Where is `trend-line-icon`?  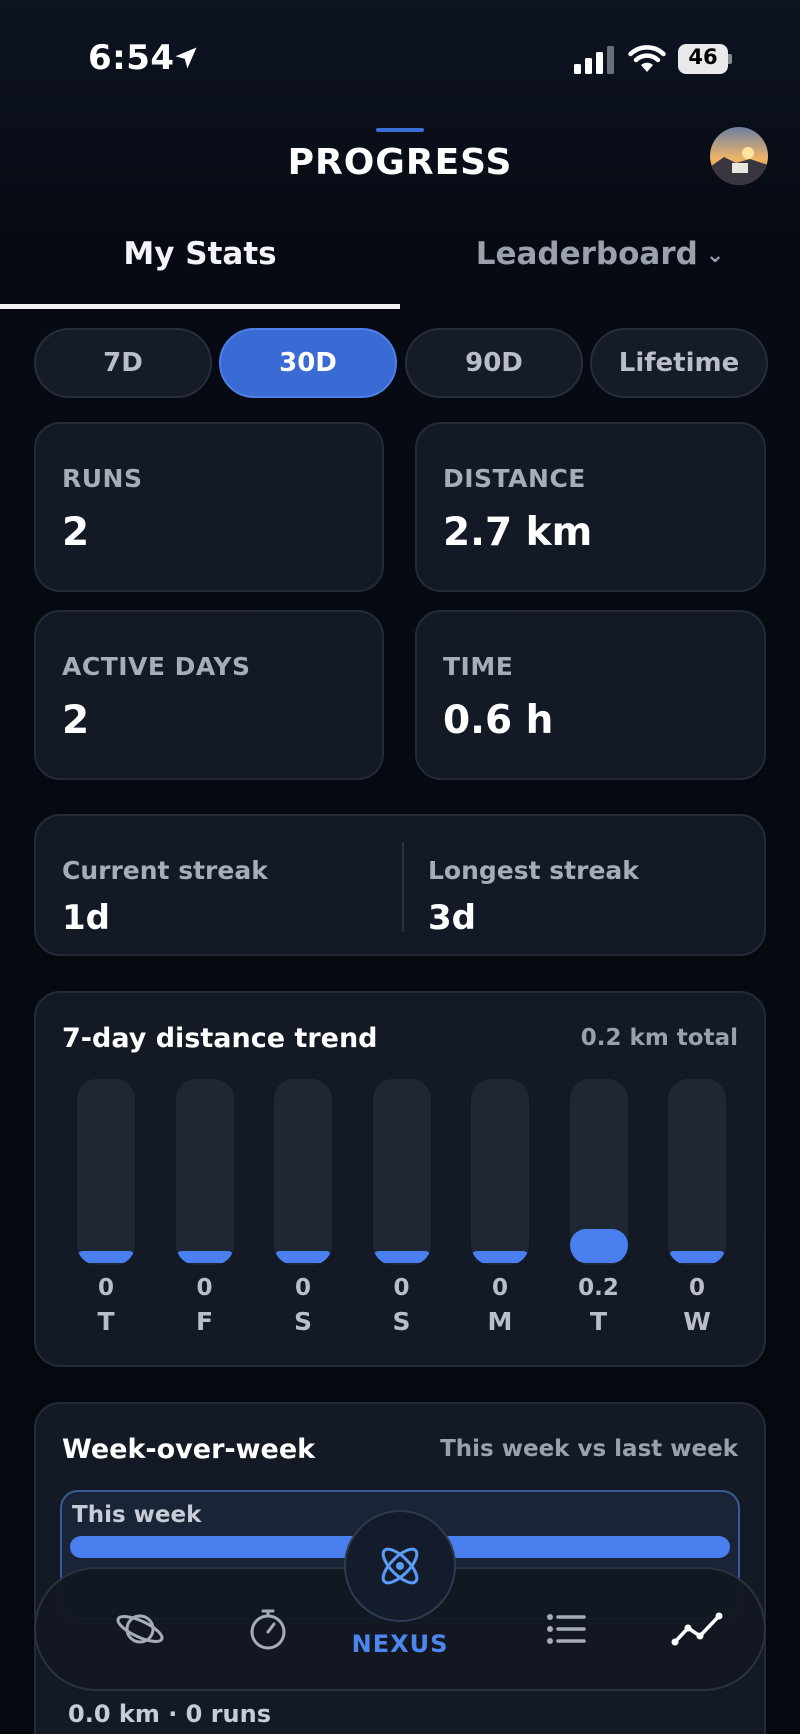 trend-line-icon is located at coordinates (697, 1629).